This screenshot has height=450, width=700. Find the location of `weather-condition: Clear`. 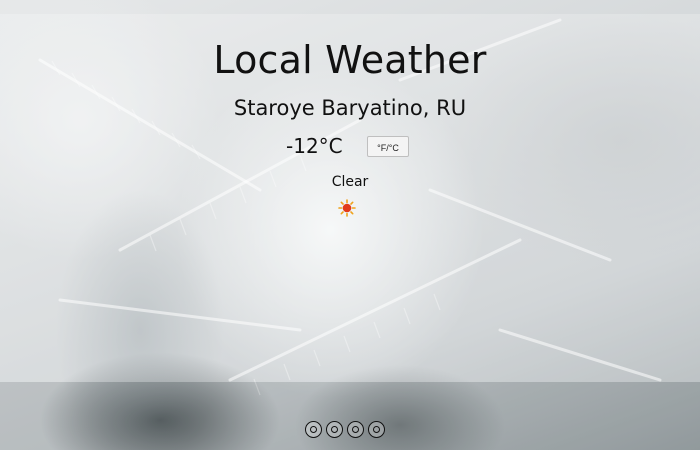

weather-condition: Clear is located at coordinates (350, 182).